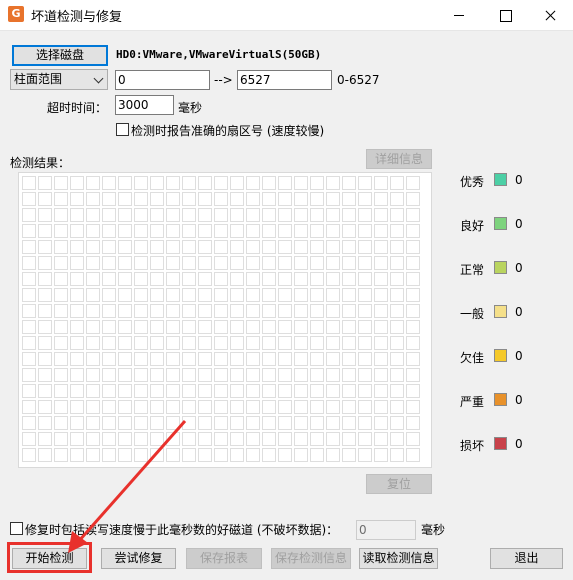 This screenshot has height=580, width=573. I want to click on range-start-input: 0, so click(162, 80).